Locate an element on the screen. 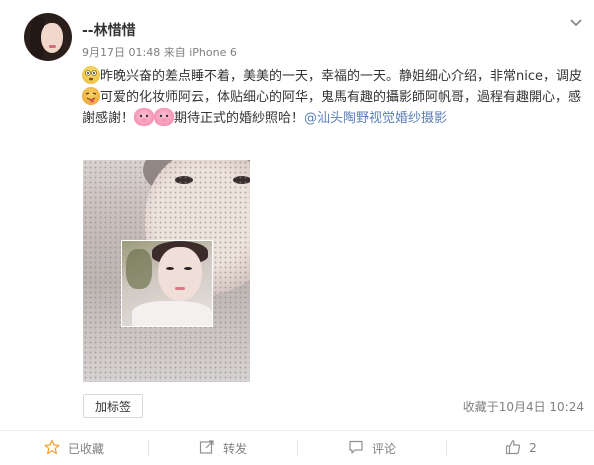 The height and width of the screenshot is (465, 594). sleepy-emoji-icon is located at coordinates (91, 75).